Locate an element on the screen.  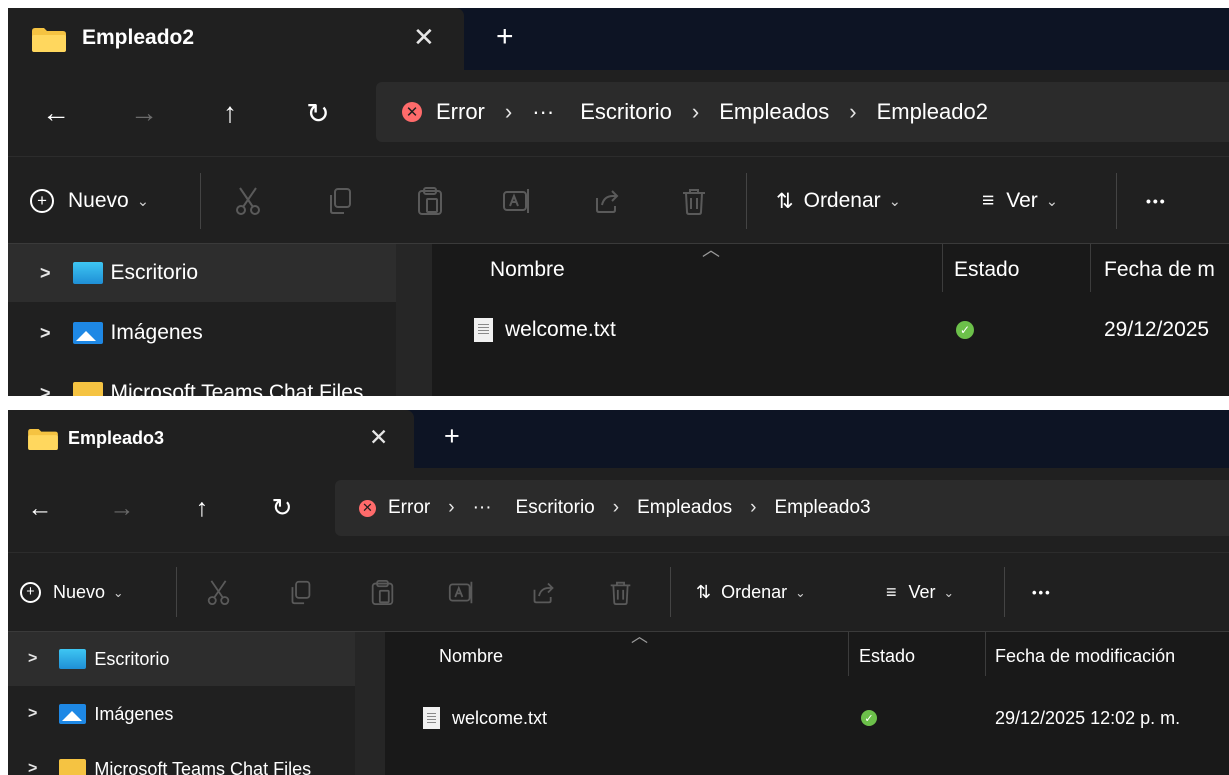
copy-icon is located at coordinates (301, 592).